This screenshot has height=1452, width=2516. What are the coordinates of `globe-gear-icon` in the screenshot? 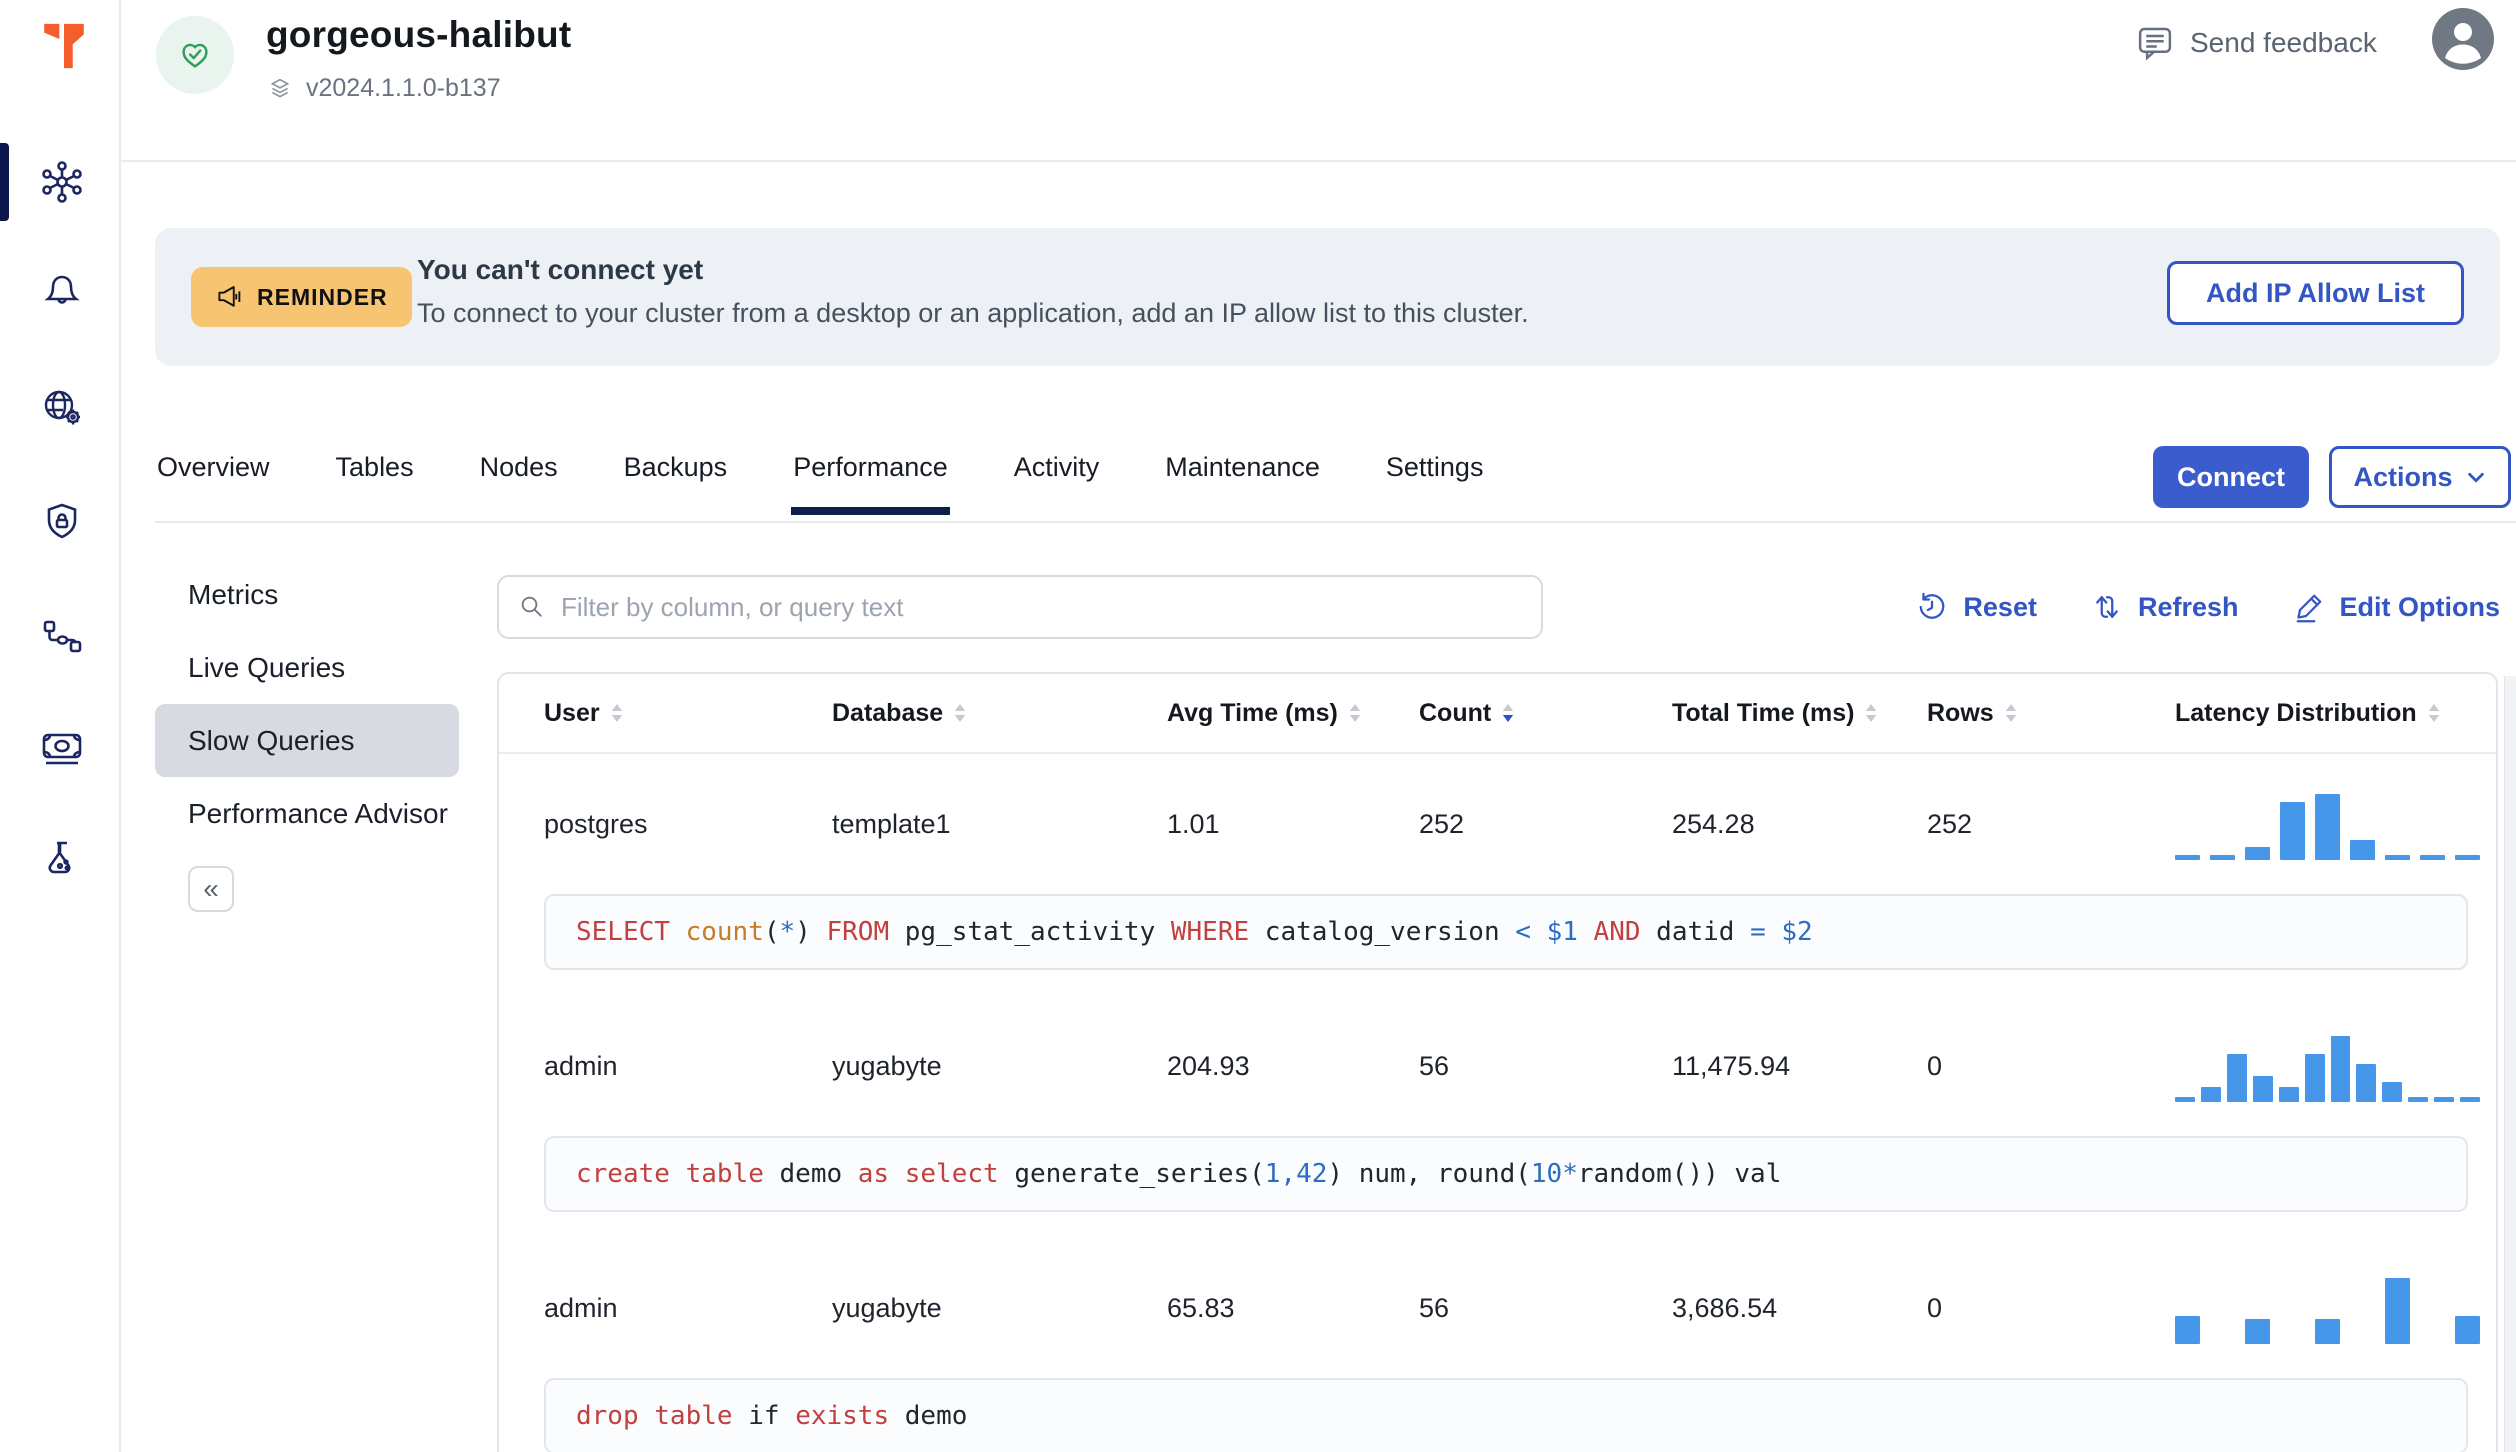 It's located at (62, 407).